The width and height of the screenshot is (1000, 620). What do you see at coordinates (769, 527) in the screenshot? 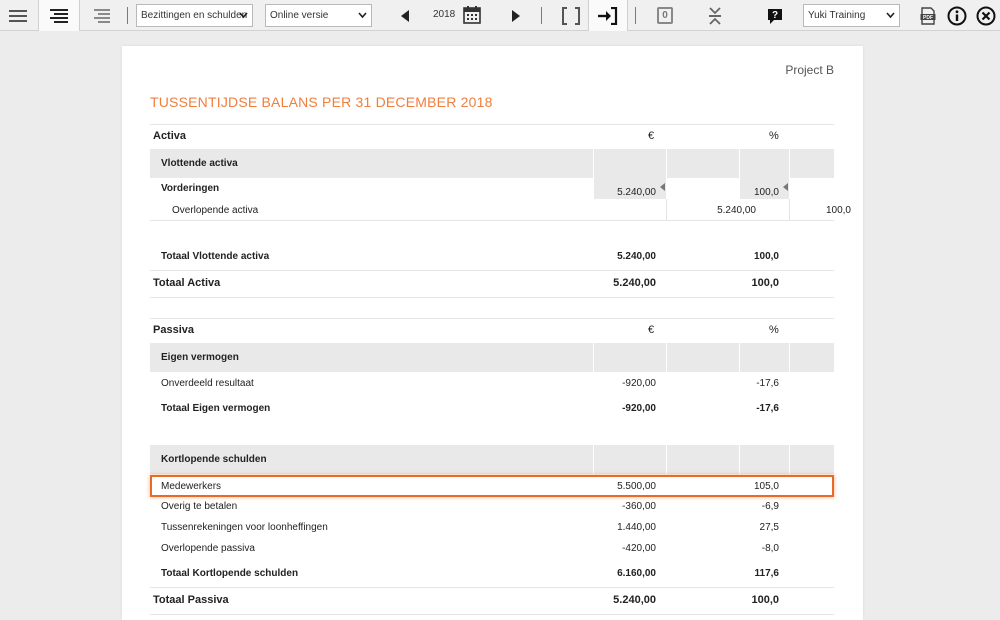
I see `account-percent: 27,5` at bounding box center [769, 527].